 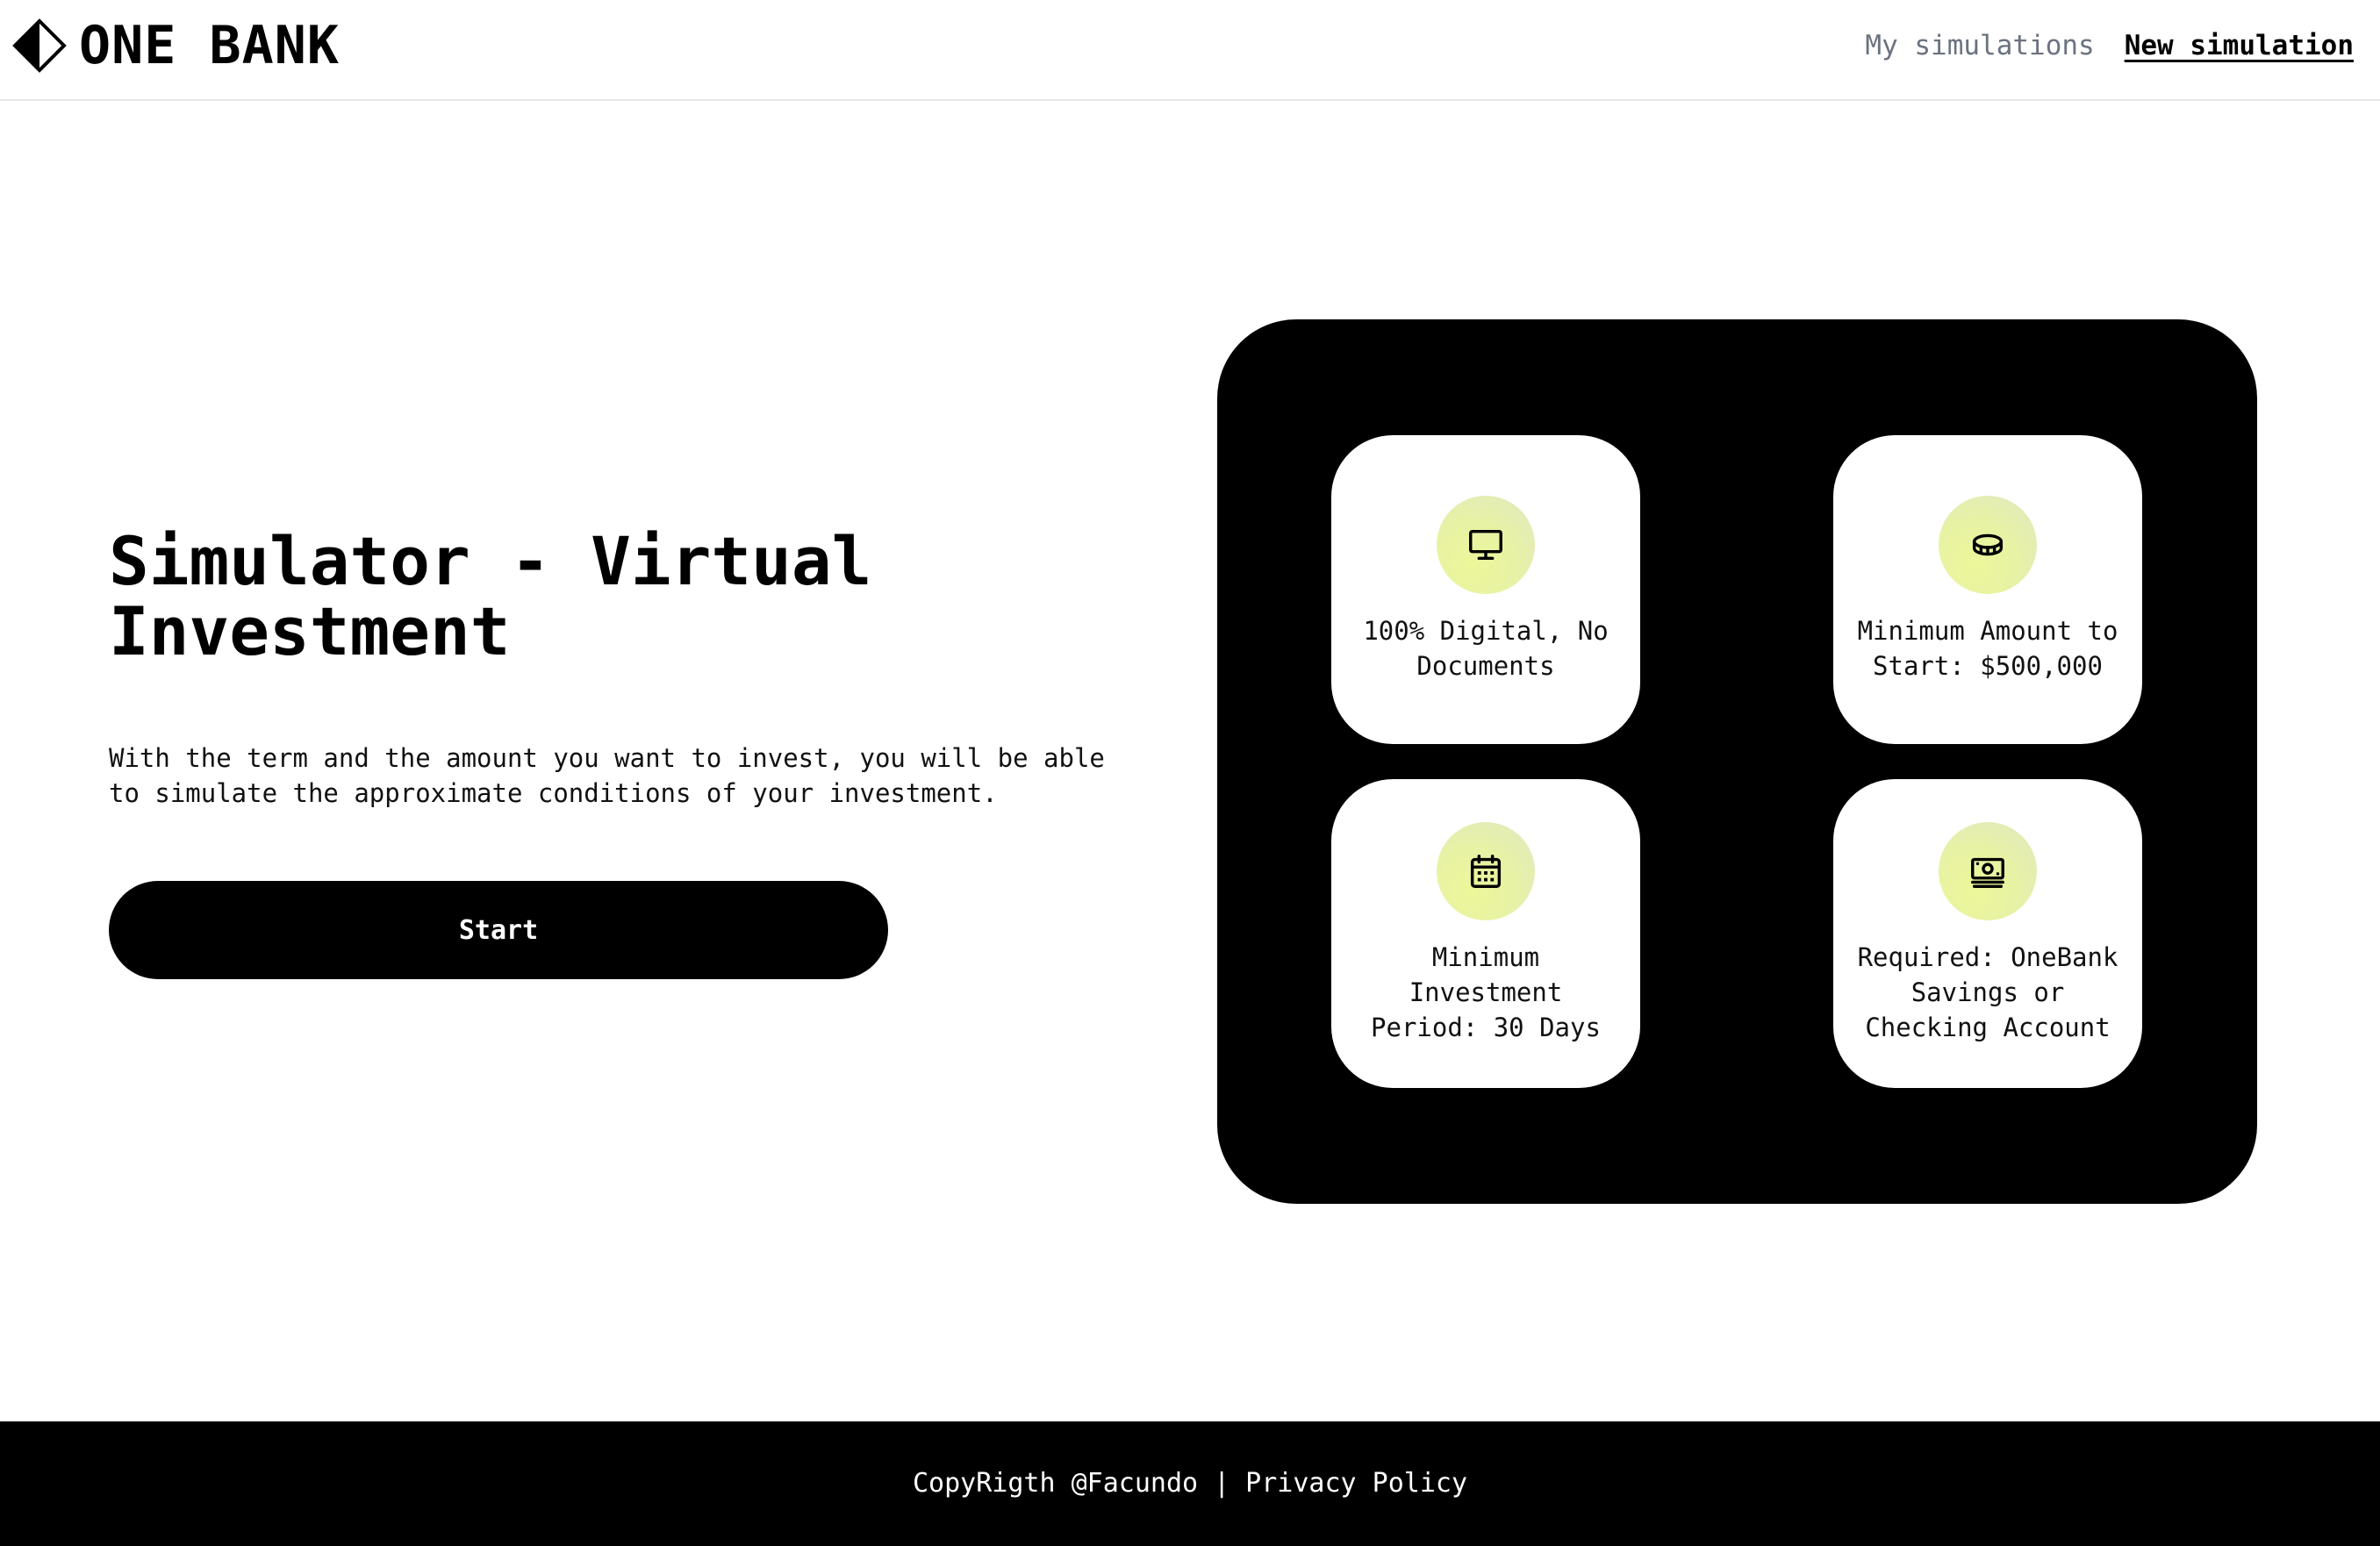 I want to click on main-nav: My simulations New simulation, so click(x=2109, y=45).